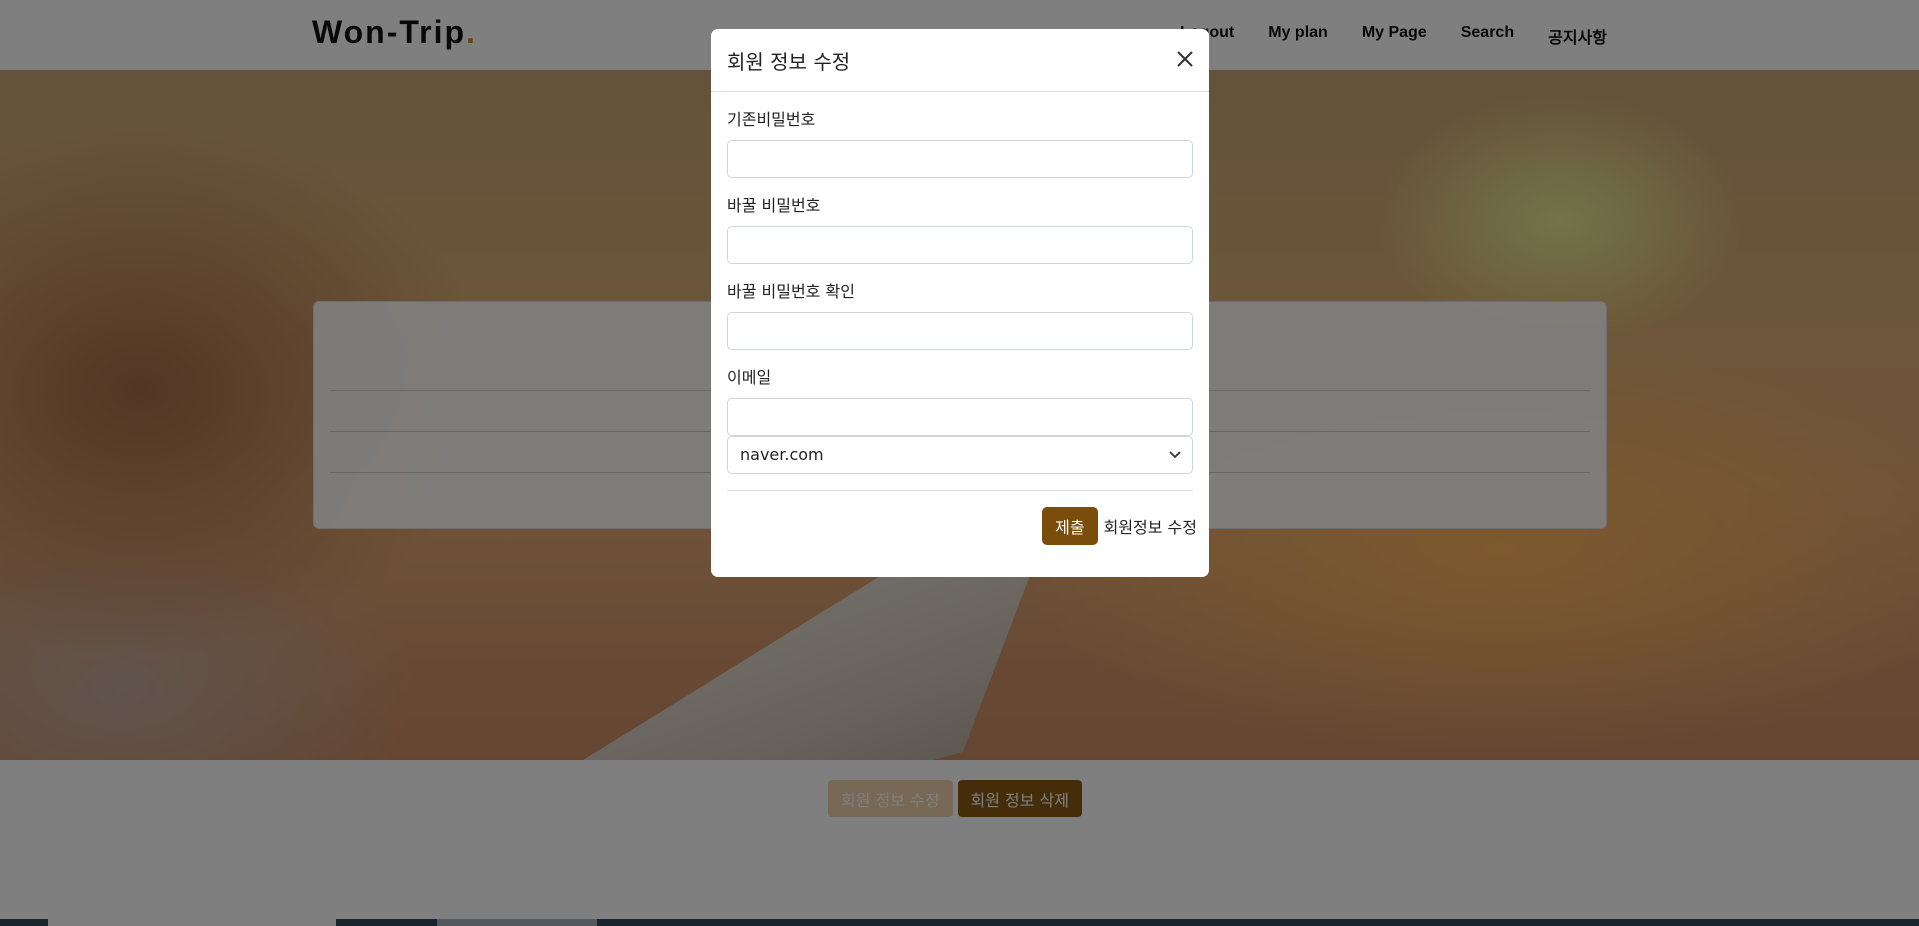  What do you see at coordinates (782, 454) in the screenshot?
I see `email-domain-value: naver.com` at bounding box center [782, 454].